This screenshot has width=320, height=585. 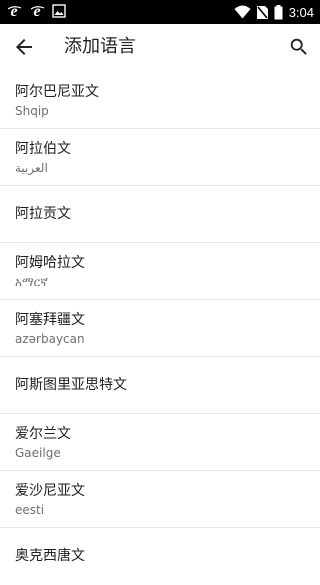 I want to click on language-name: 阿姆哈拉文, so click(x=50, y=263).